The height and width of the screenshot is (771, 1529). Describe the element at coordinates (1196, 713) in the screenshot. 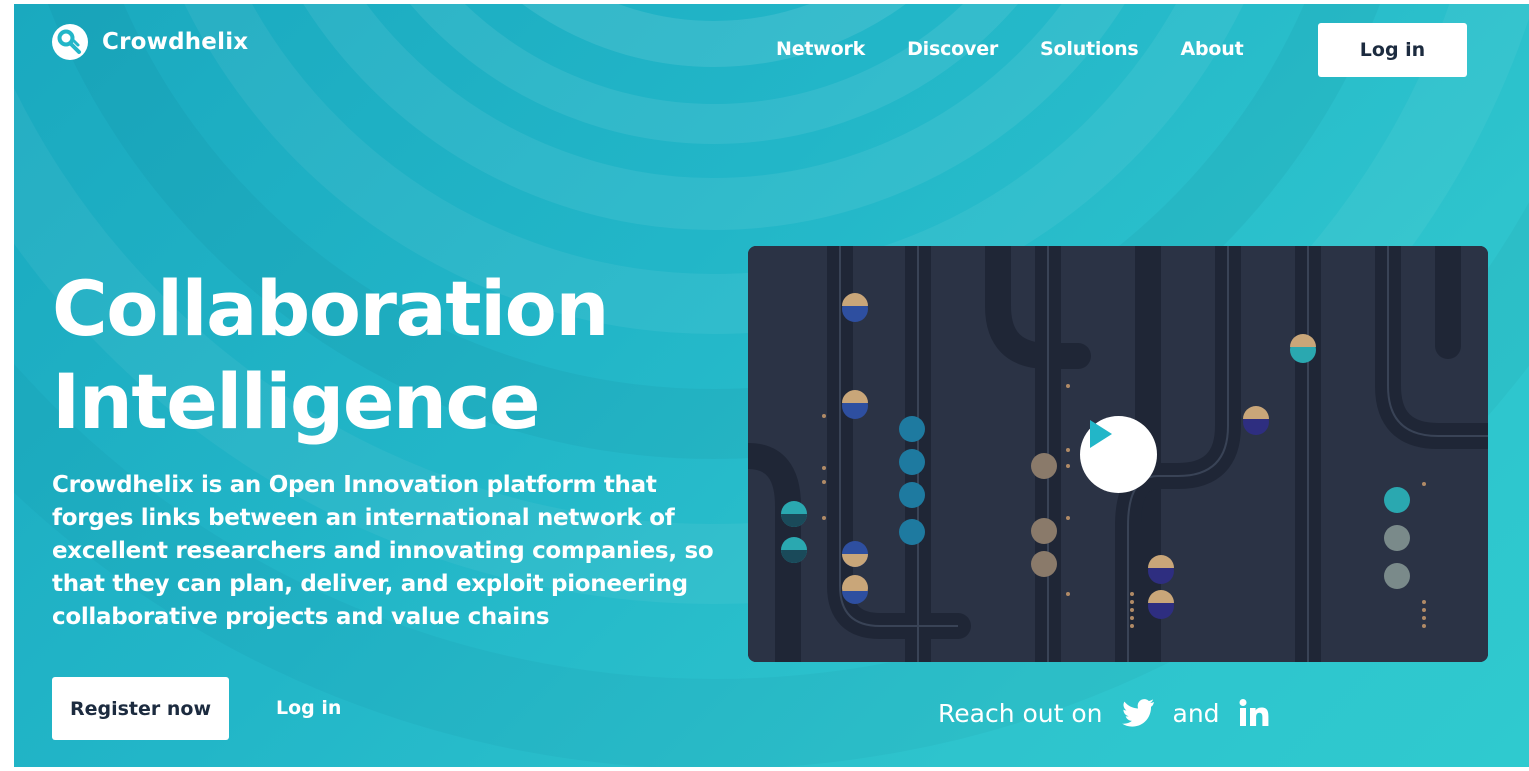

I see `social-joiner: and` at that location.